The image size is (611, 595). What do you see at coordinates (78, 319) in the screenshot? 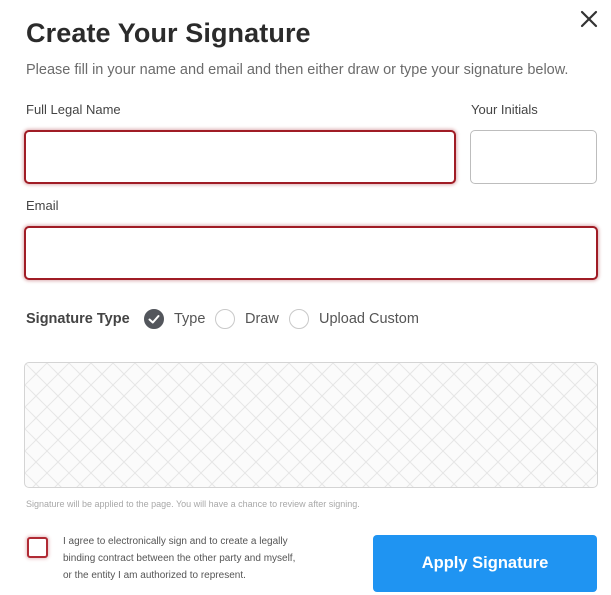
I see `signature-type-label: Signature Type` at bounding box center [78, 319].